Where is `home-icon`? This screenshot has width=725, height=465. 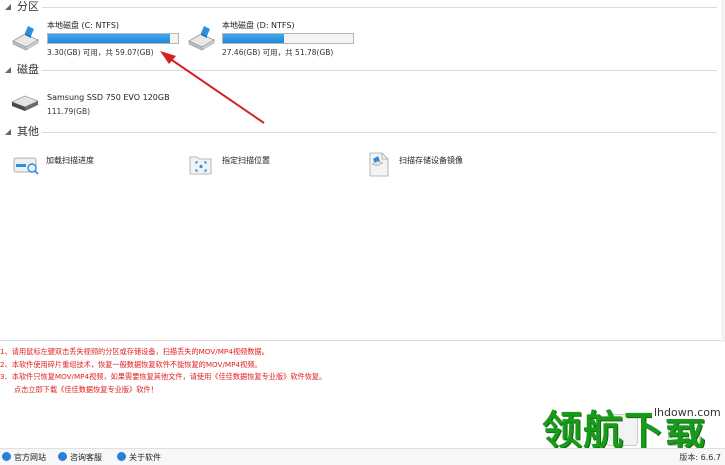 home-icon is located at coordinates (6, 456).